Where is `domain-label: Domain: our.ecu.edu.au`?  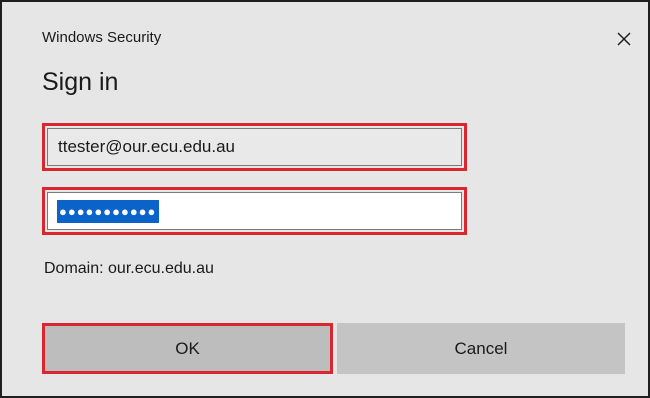 domain-label: Domain: our.ecu.edu.au is located at coordinates (129, 268).